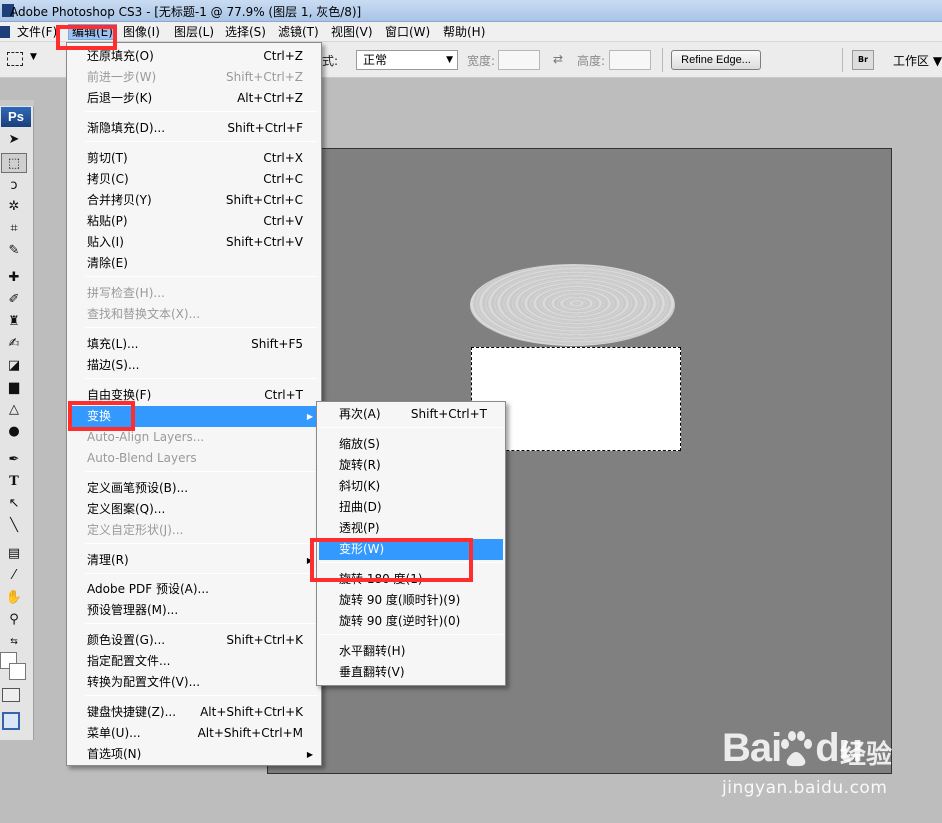 The image size is (942, 823). What do you see at coordinates (400, 600) in the screenshot?
I see `menu-item-label: 旋转 90 度(顺时针)(9)` at bounding box center [400, 600].